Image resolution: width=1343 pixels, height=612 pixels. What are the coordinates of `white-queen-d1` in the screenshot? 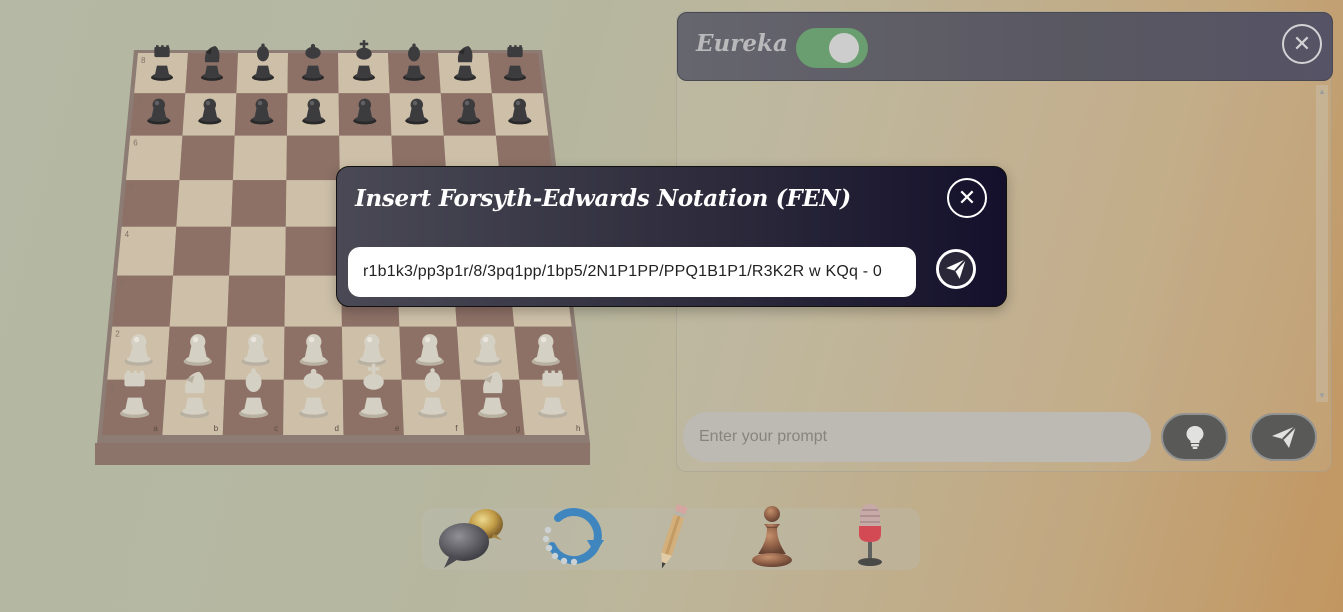 It's located at (313, 393).